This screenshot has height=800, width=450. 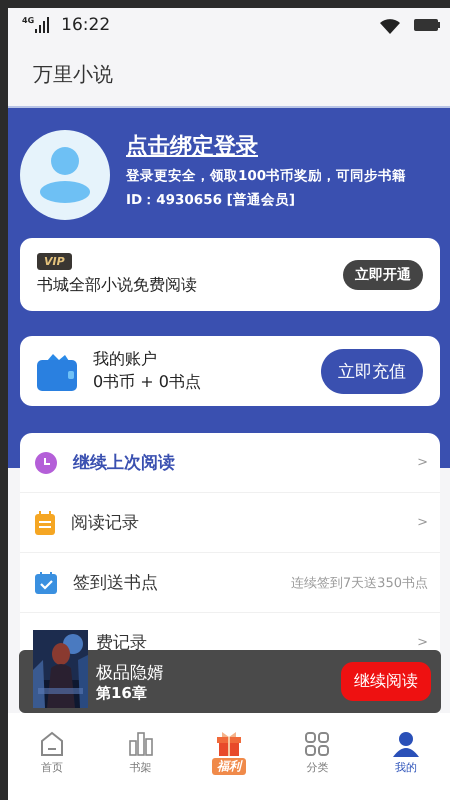 What do you see at coordinates (45, 522) in the screenshot?
I see `notepad-icon` at bounding box center [45, 522].